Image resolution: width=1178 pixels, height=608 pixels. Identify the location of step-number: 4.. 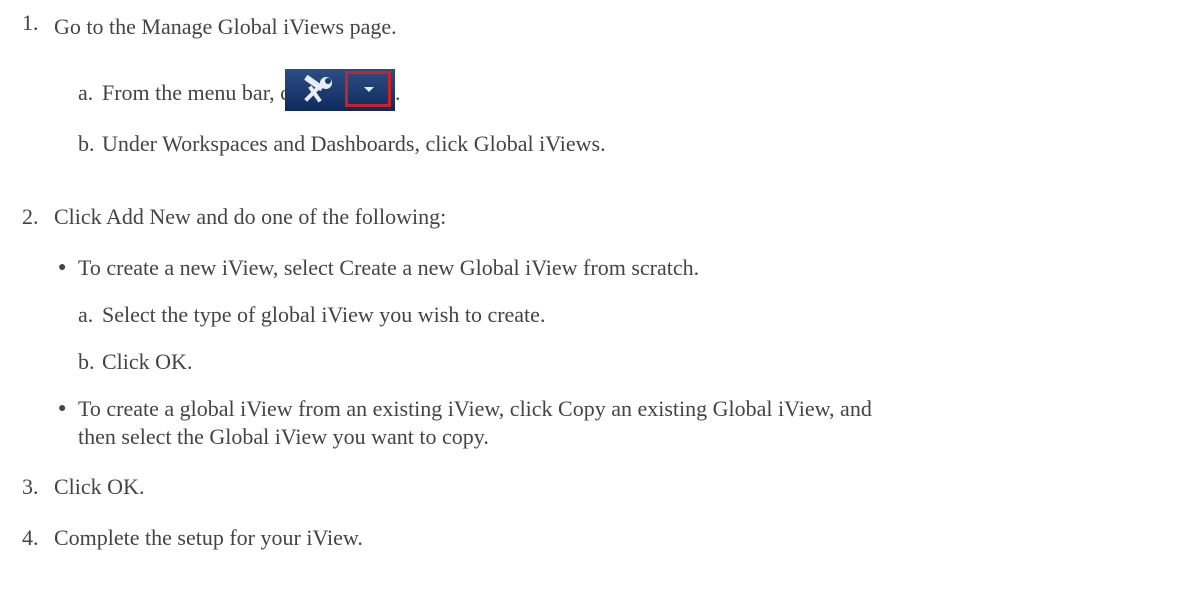
(30, 537).